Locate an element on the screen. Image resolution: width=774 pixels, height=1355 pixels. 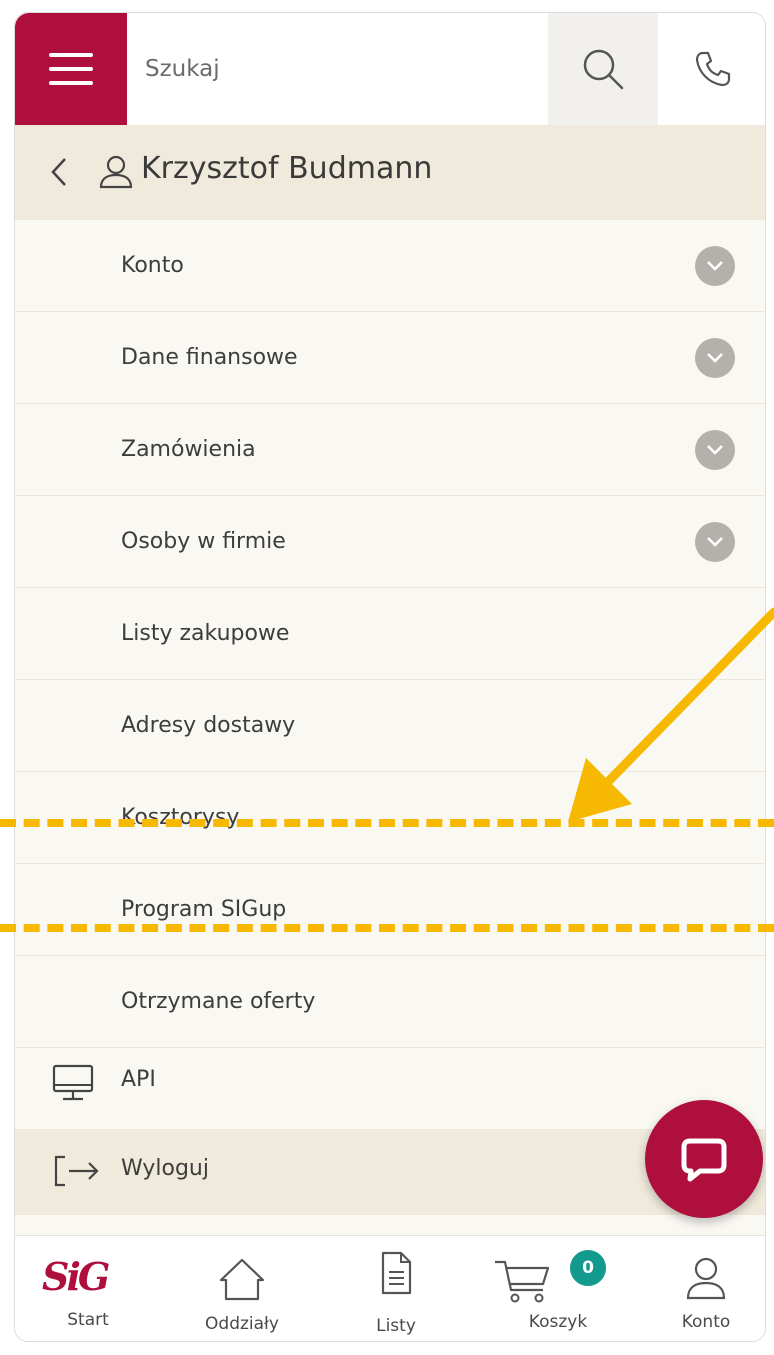
nav-account-label: Konto is located at coordinates (706, 1322).